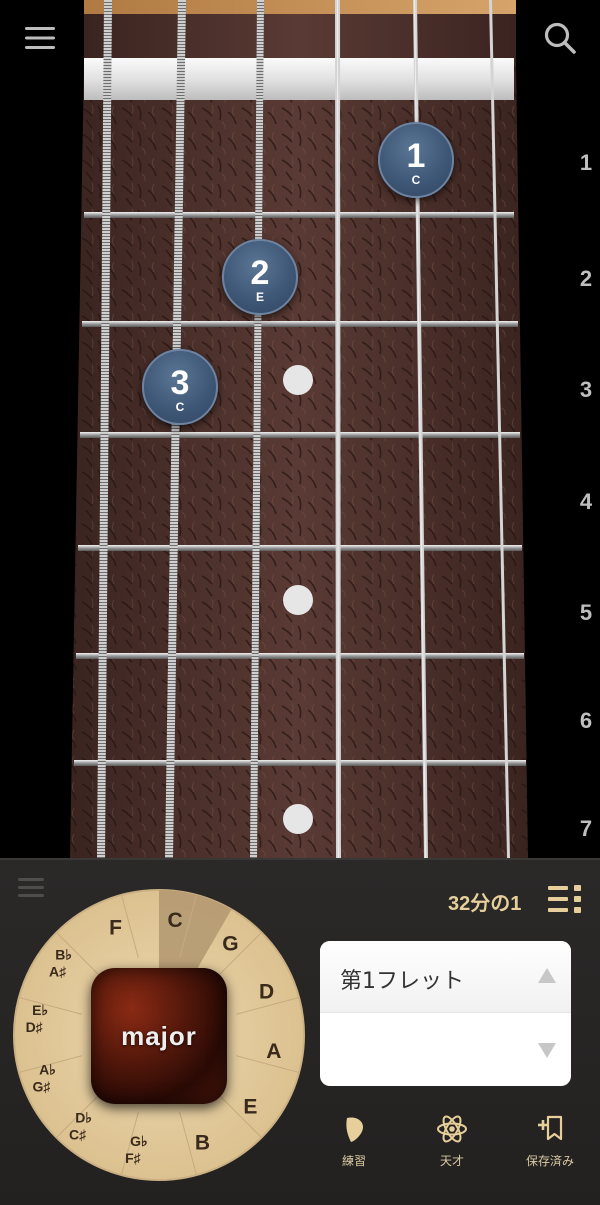  I want to click on key-label-5: B, so click(202, 1143).